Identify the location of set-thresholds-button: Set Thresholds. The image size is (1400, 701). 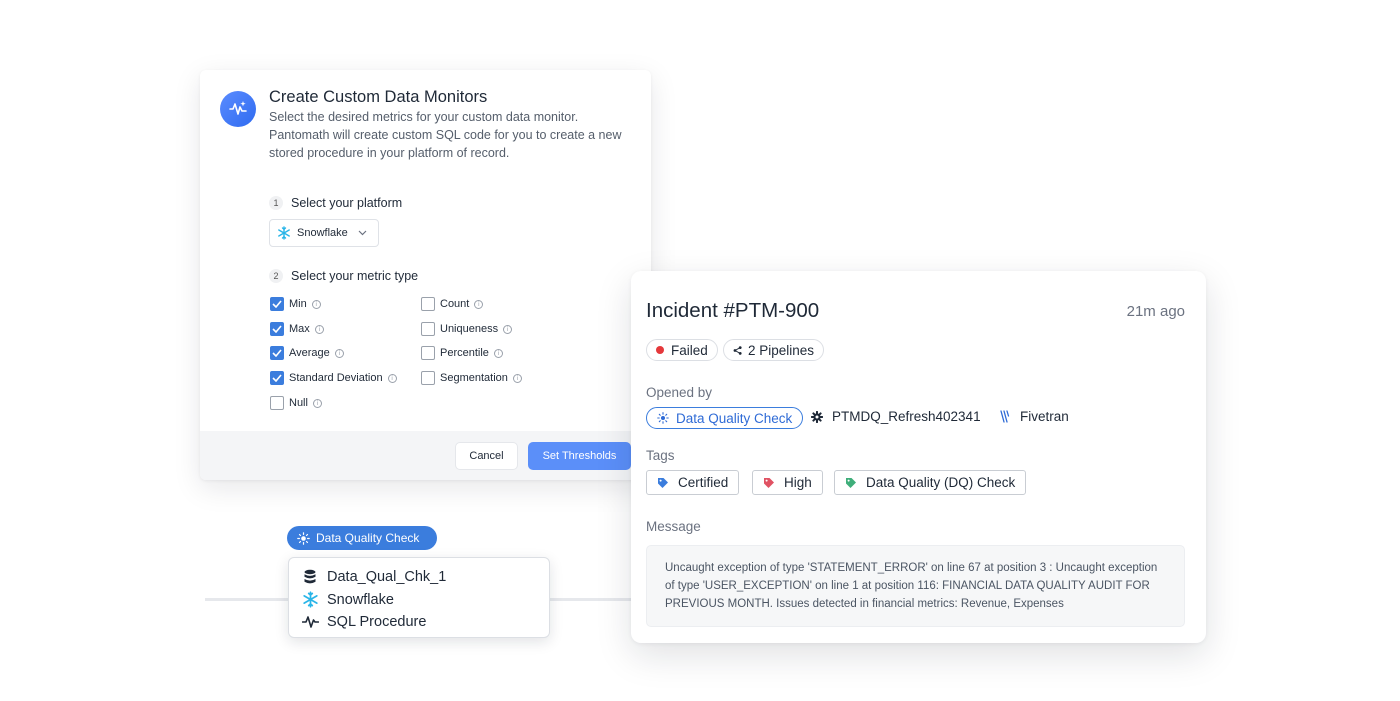
(579, 456).